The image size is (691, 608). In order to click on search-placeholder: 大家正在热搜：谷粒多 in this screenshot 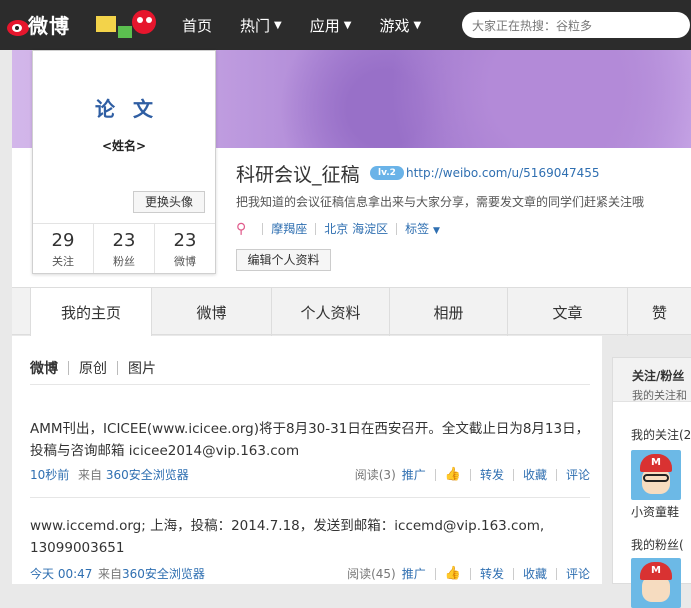, I will do `click(532, 26)`.